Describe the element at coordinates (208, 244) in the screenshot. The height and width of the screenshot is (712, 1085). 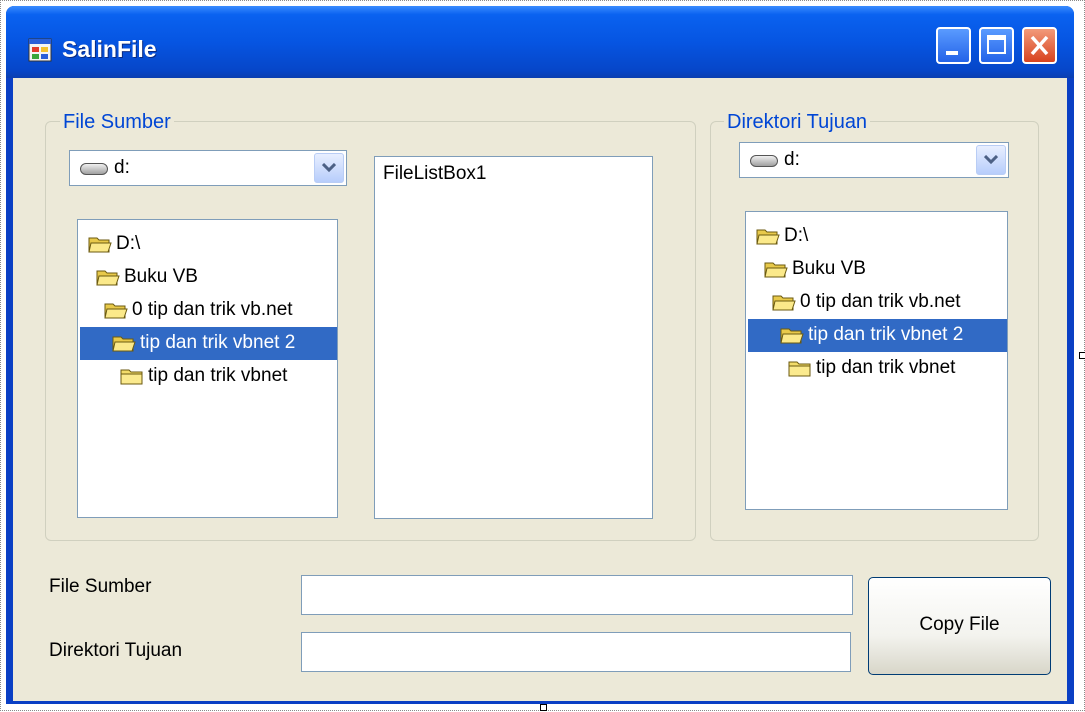
I see `source-folder-item: D:\` at that location.